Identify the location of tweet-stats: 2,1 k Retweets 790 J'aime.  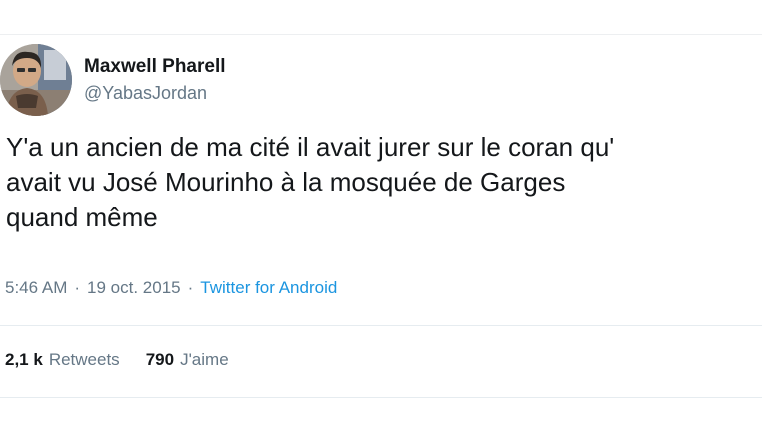
(117, 360).